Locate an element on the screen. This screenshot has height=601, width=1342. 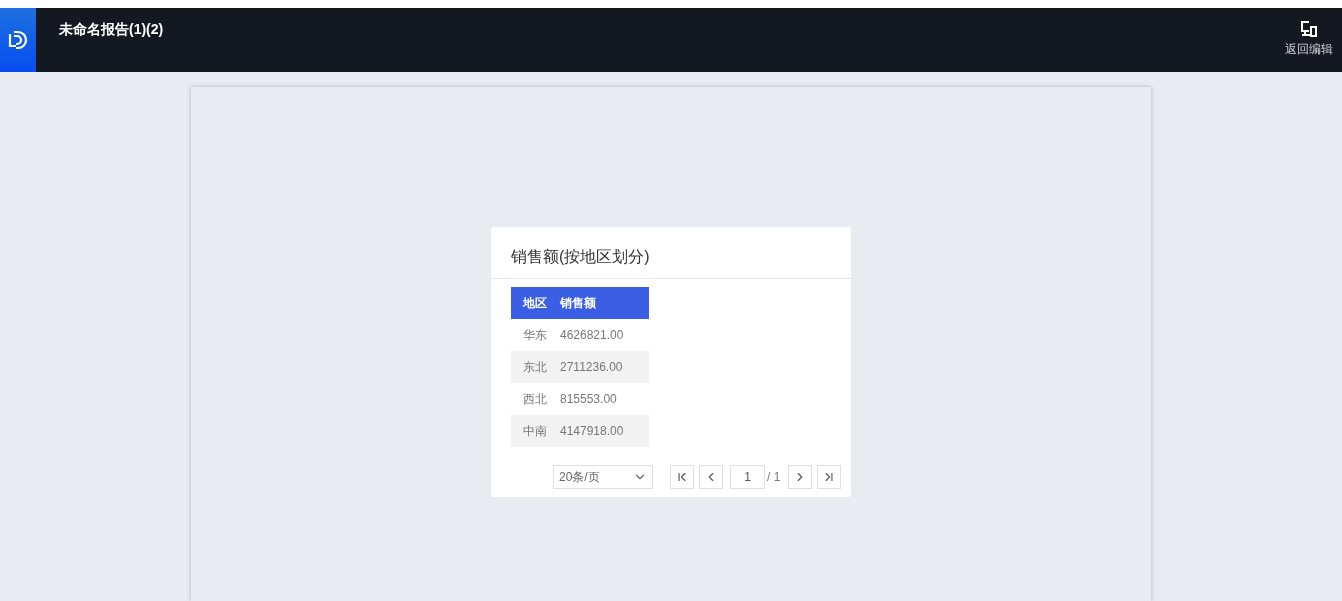
last-page-icon is located at coordinates (829, 477).